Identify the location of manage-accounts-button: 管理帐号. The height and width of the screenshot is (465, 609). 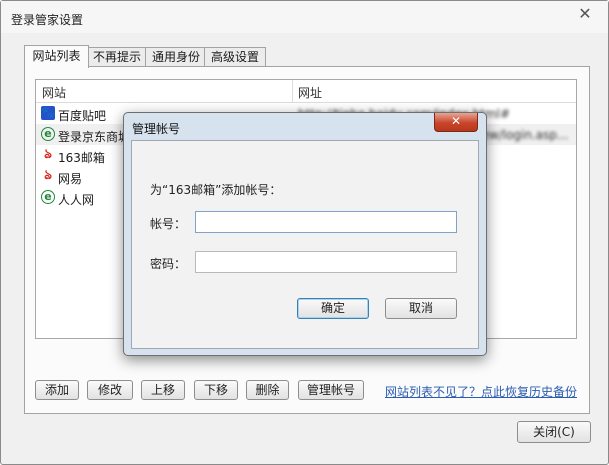
(331, 390).